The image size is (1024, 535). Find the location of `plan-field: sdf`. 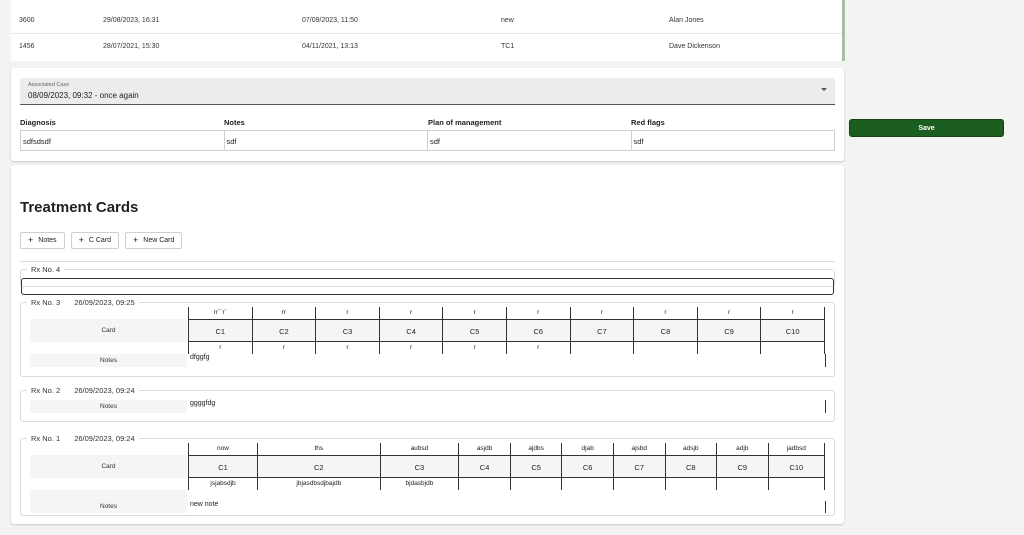

plan-field: sdf is located at coordinates (530, 140).